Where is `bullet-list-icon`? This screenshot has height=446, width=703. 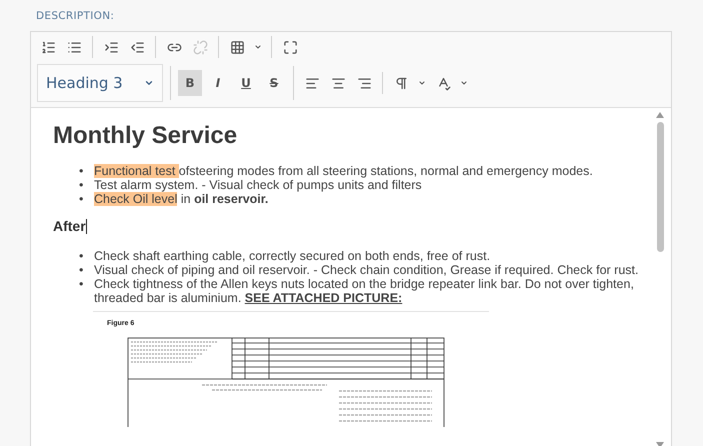 bullet-list-icon is located at coordinates (74, 47).